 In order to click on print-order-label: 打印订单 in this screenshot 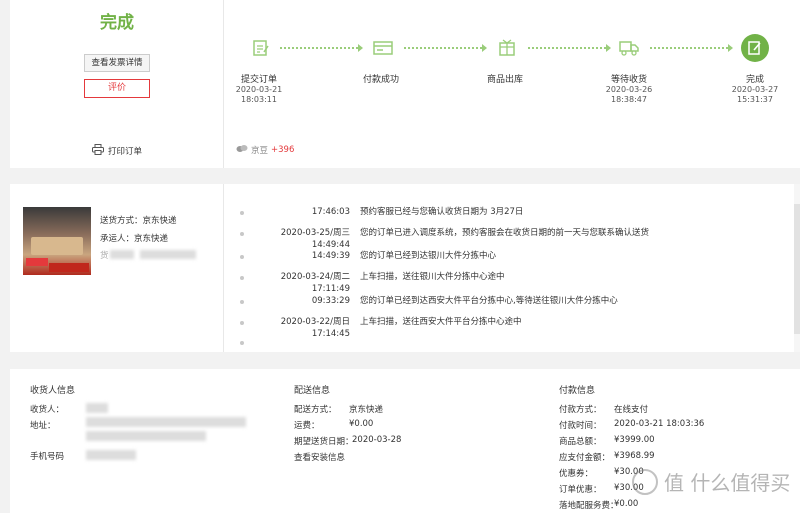, I will do `click(125, 152)`.